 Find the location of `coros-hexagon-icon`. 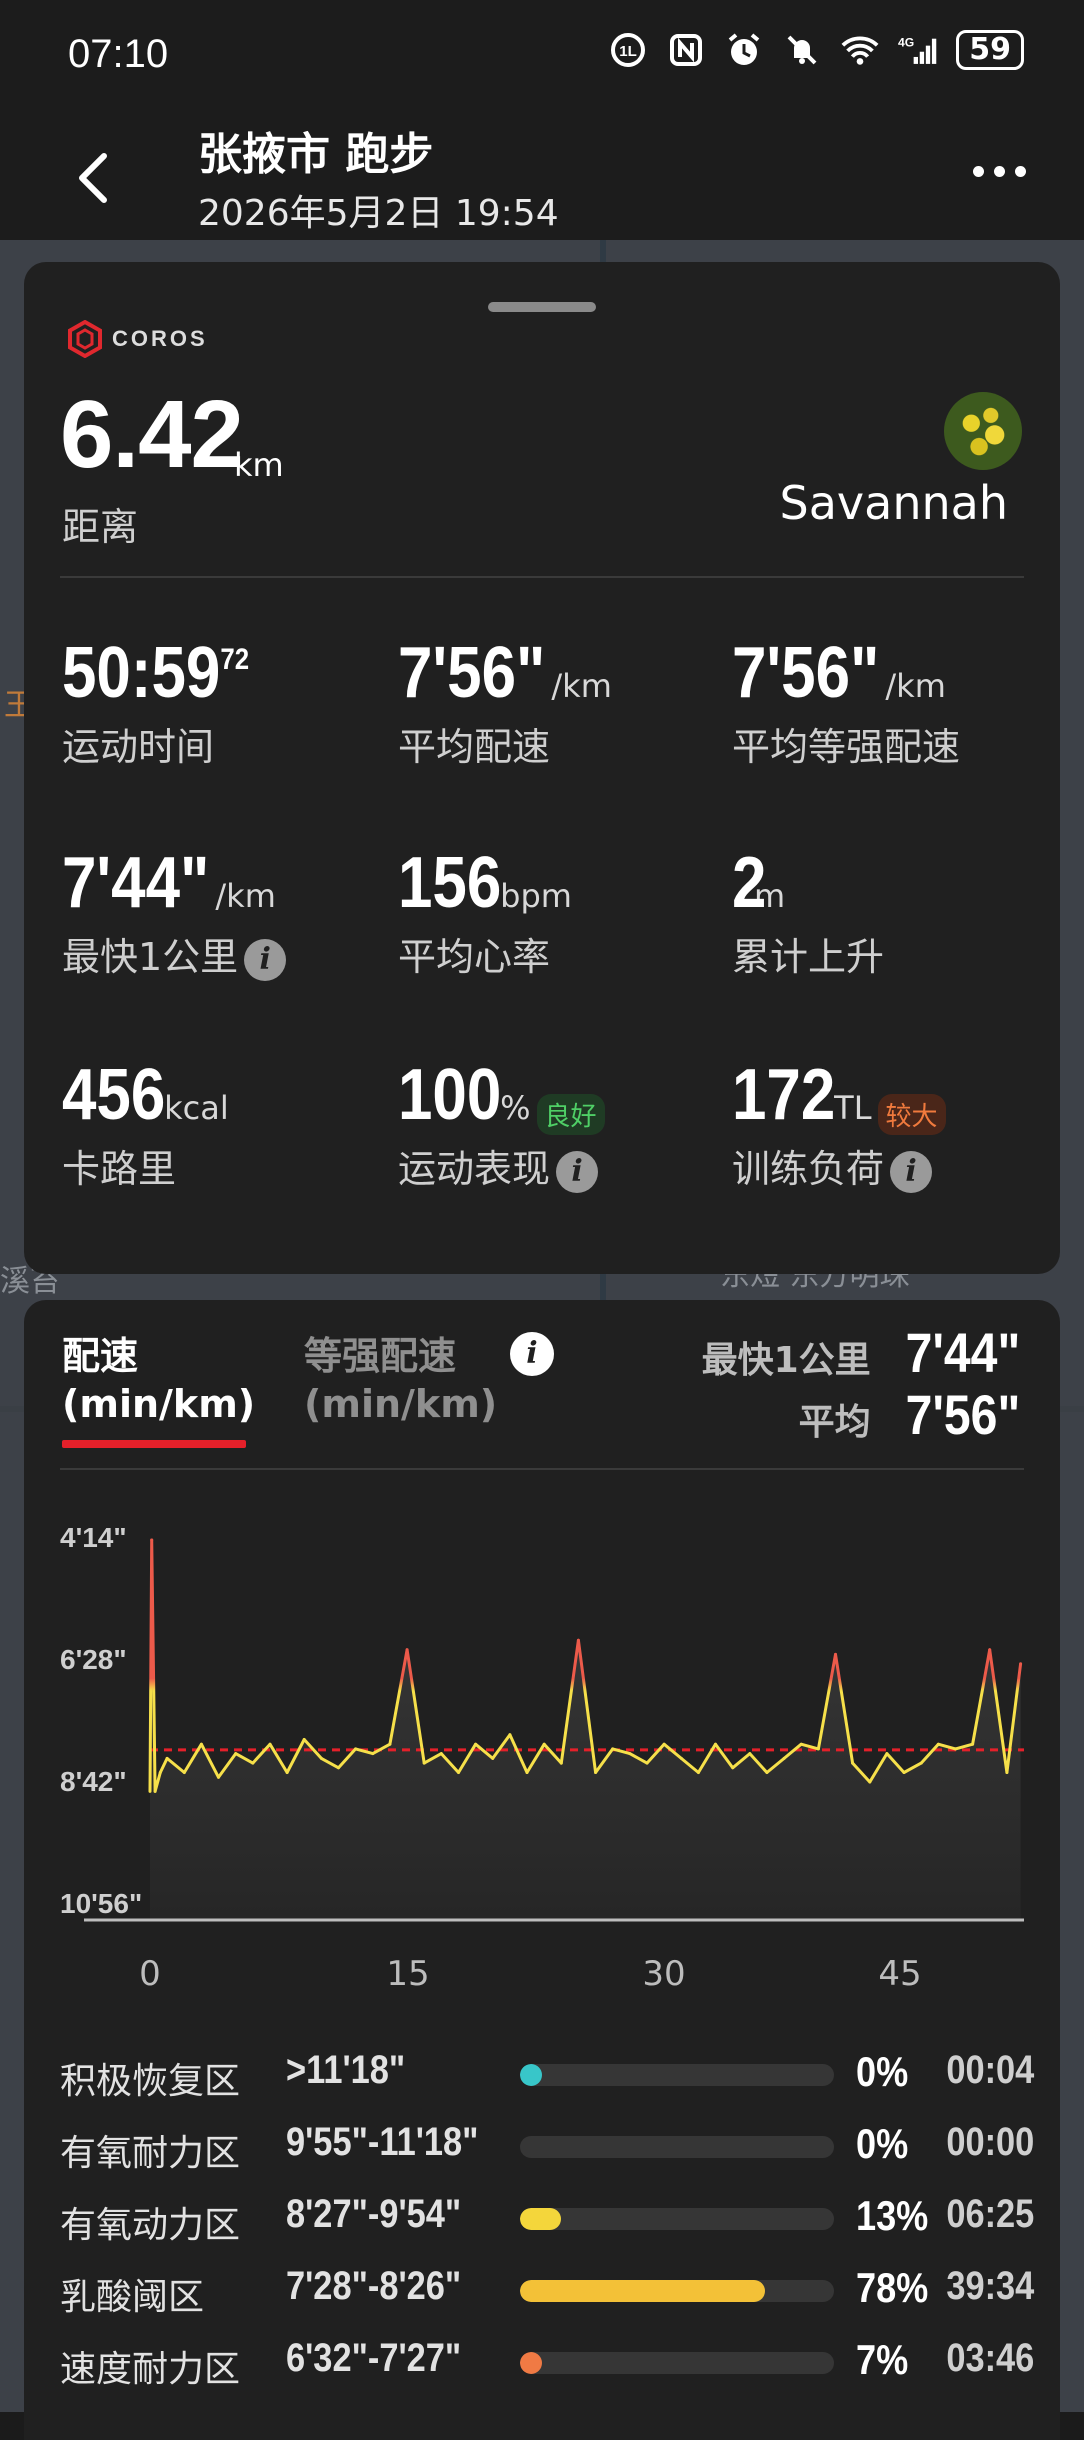

coros-hexagon-icon is located at coordinates (85, 339).